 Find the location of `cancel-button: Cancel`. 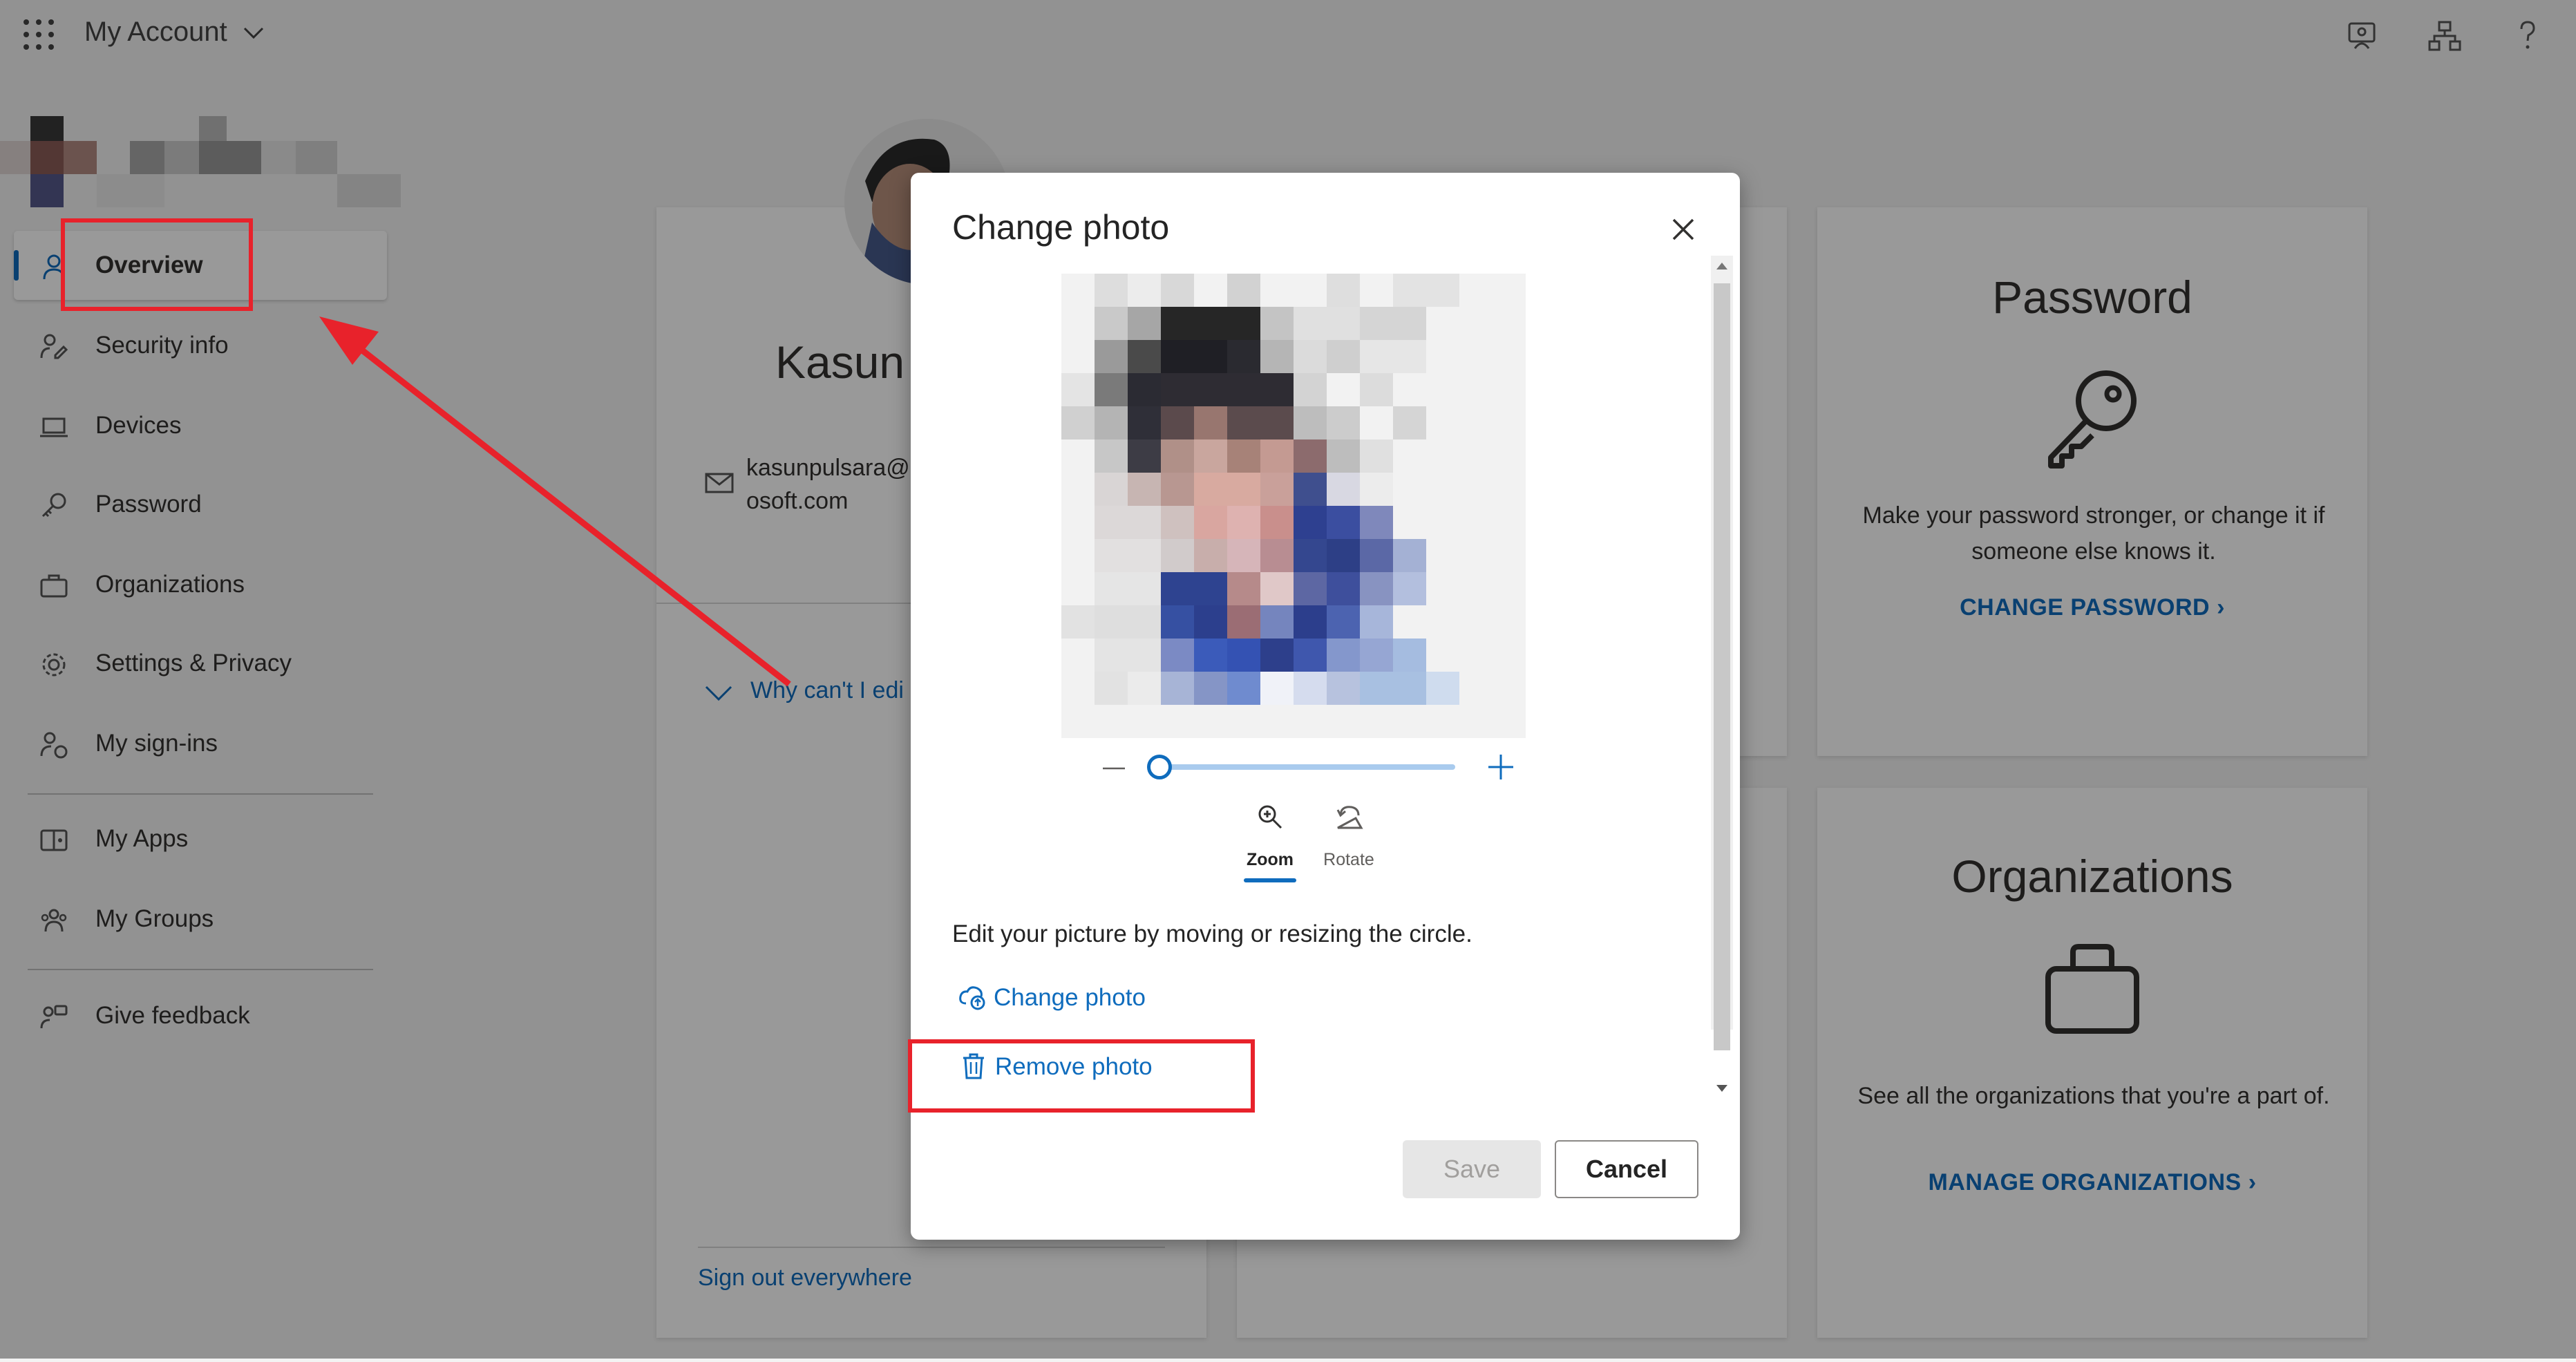

cancel-button: Cancel is located at coordinates (1626, 1169).